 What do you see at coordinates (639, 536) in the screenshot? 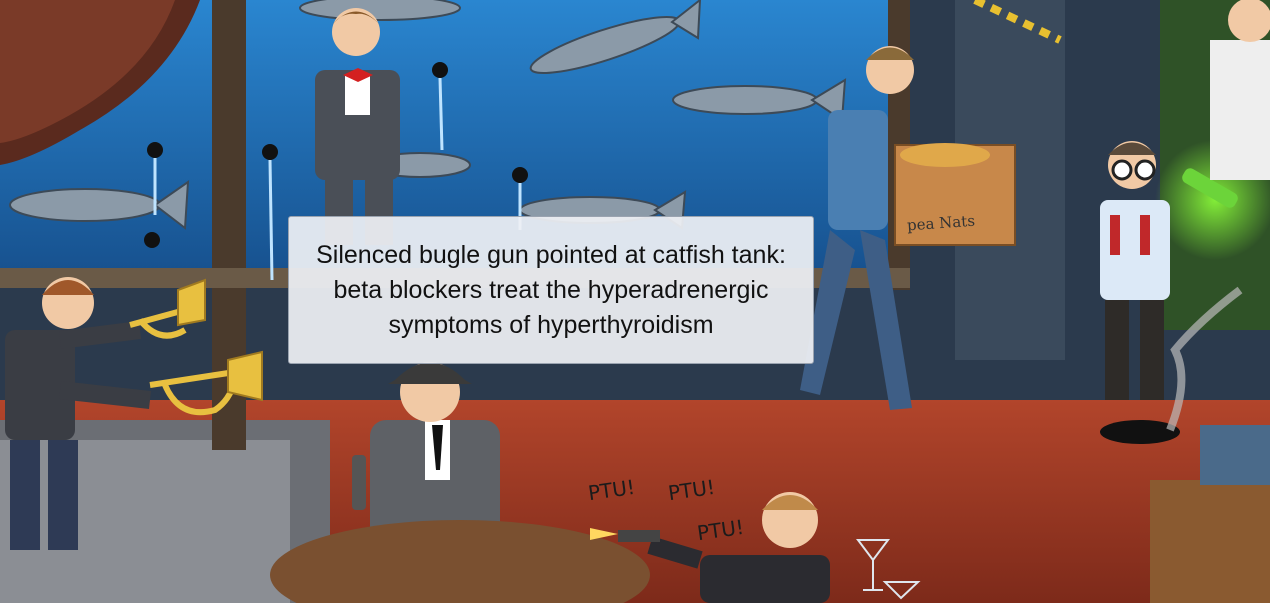
I see `pistol` at bounding box center [639, 536].